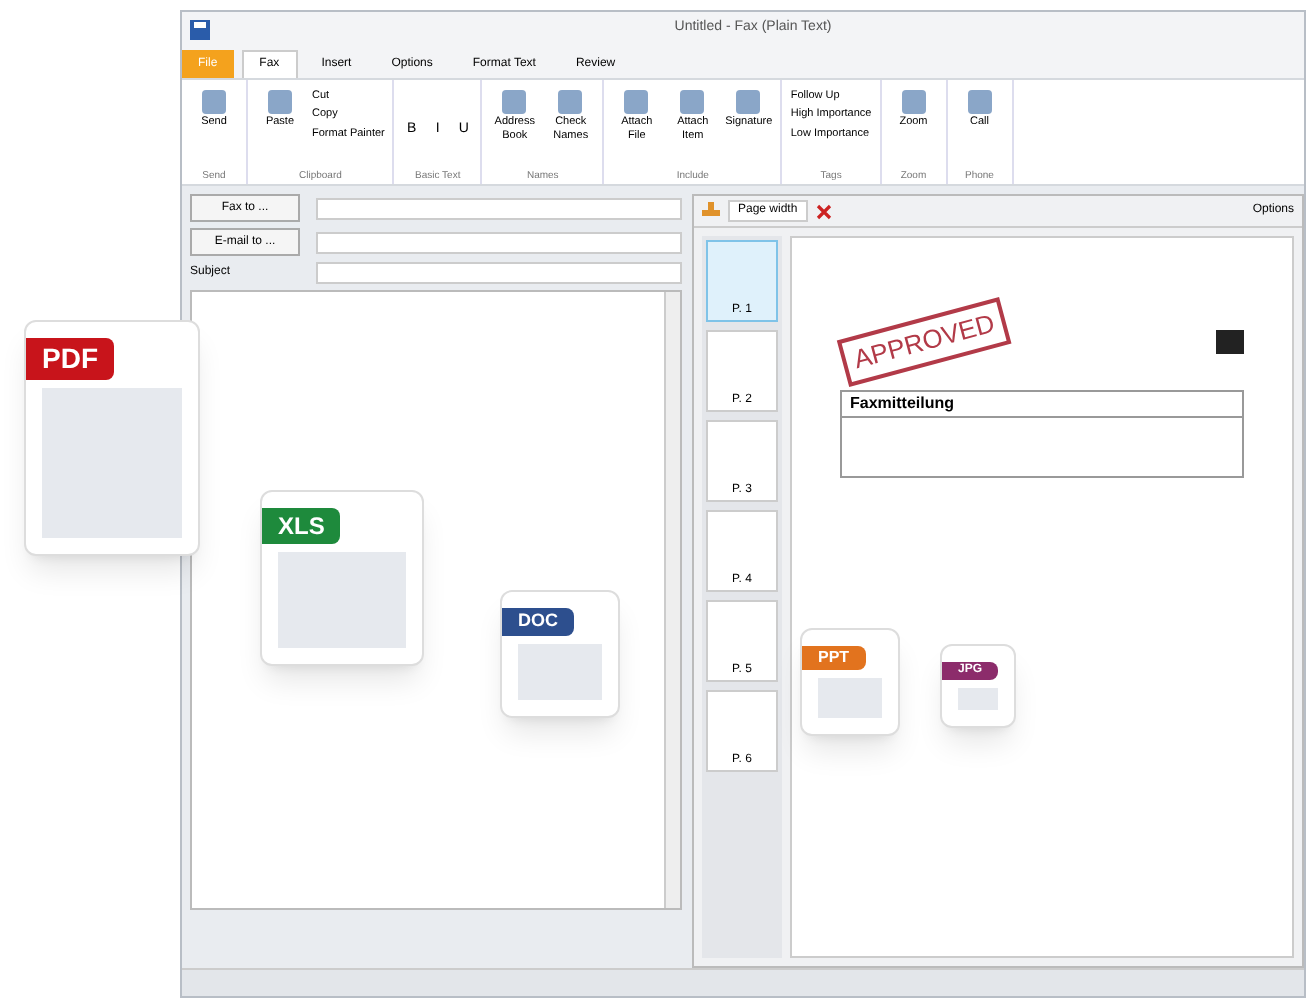  Describe the element at coordinates (342, 578) in the screenshot. I see `file-type-icon: XLS` at that location.